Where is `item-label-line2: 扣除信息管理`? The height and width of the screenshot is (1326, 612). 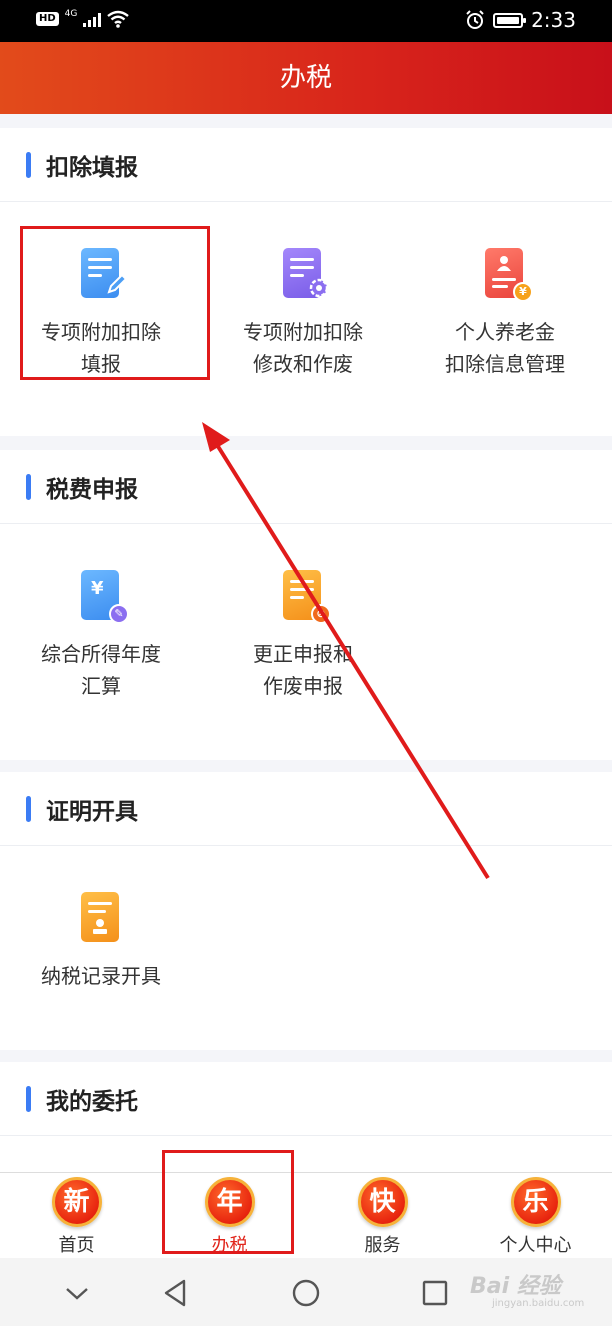 item-label-line2: 扣除信息管理 is located at coordinates (505, 364).